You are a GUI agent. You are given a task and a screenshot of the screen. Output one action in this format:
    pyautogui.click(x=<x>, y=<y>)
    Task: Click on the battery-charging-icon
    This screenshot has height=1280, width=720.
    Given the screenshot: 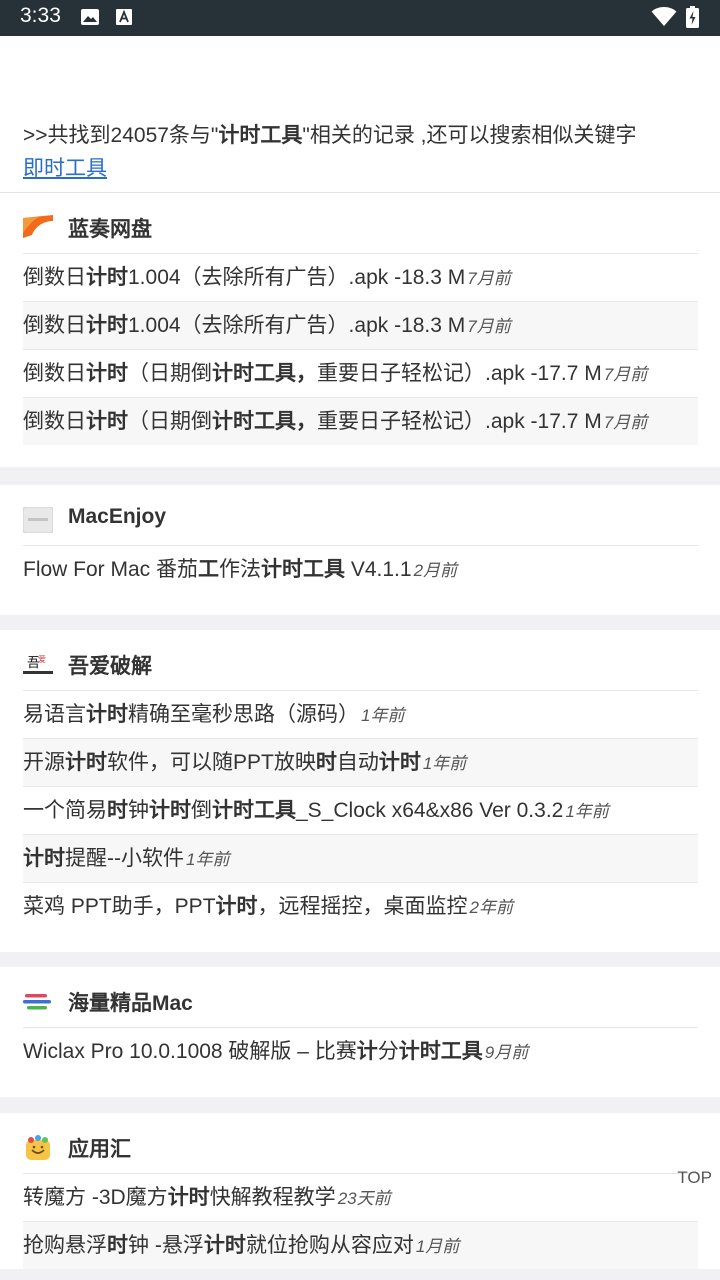 What is the action you would take?
    pyautogui.click(x=692, y=17)
    